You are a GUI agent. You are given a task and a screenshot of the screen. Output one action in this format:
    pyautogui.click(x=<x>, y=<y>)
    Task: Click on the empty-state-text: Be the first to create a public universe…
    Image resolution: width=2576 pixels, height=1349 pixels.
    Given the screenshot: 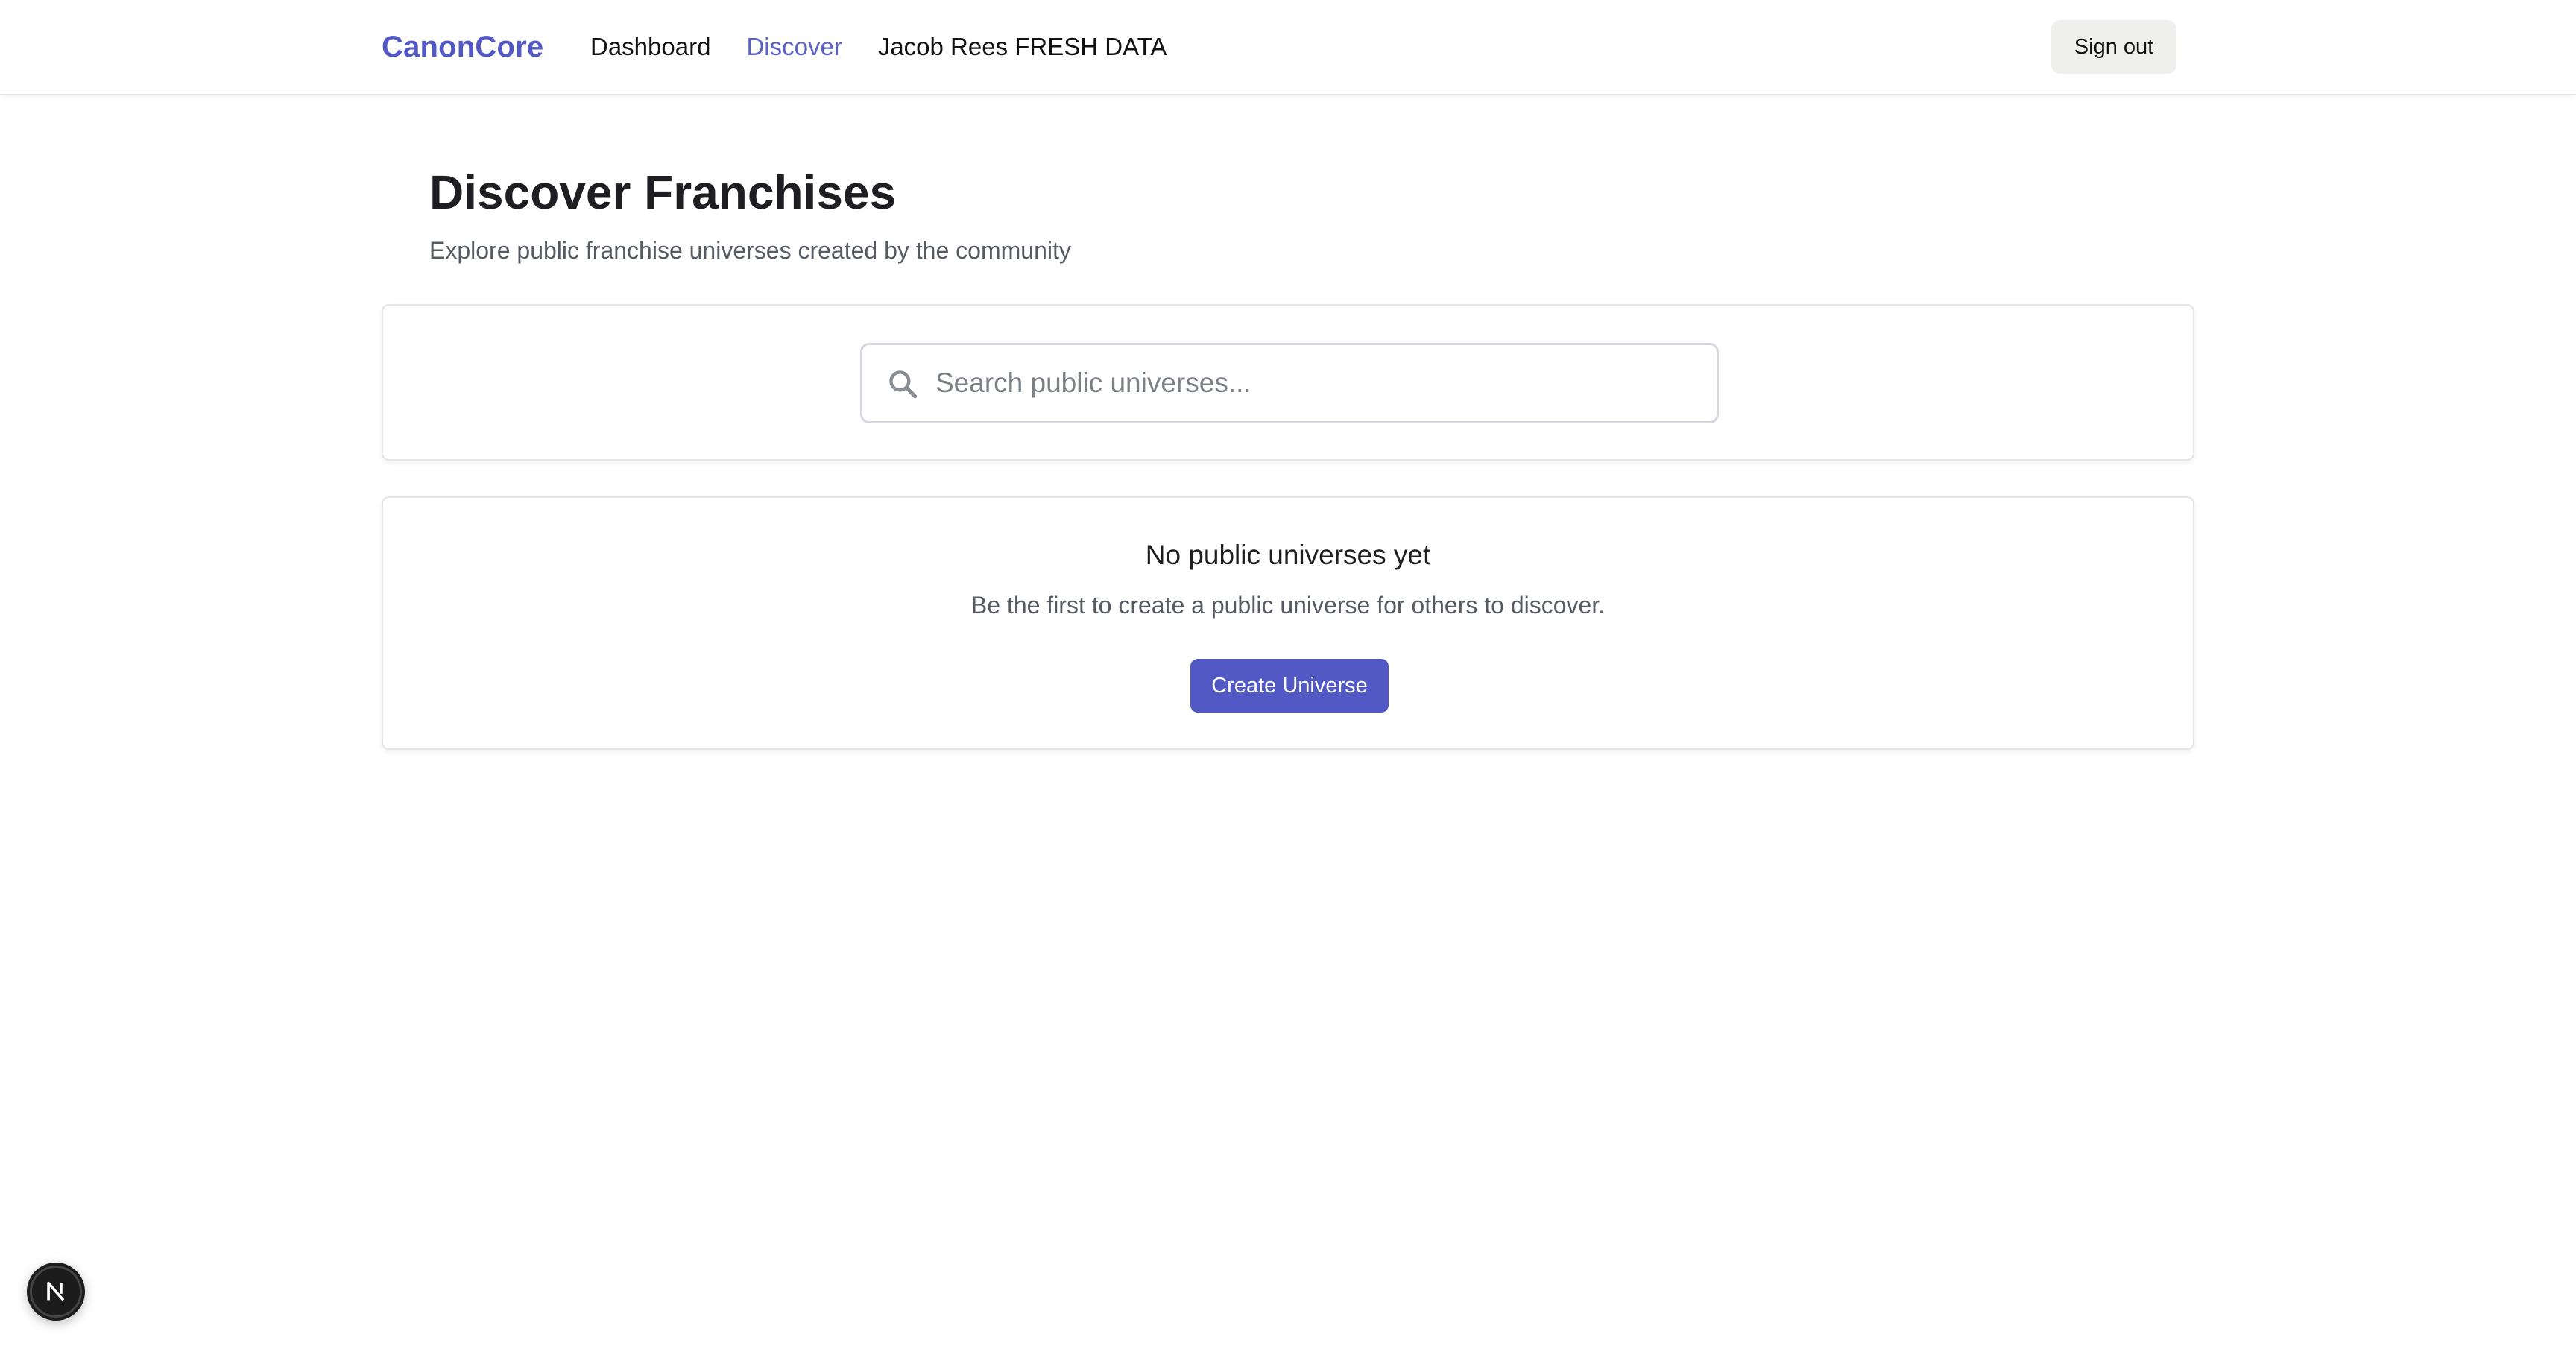 What is the action you would take?
    pyautogui.click(x=1288, y=605)
    